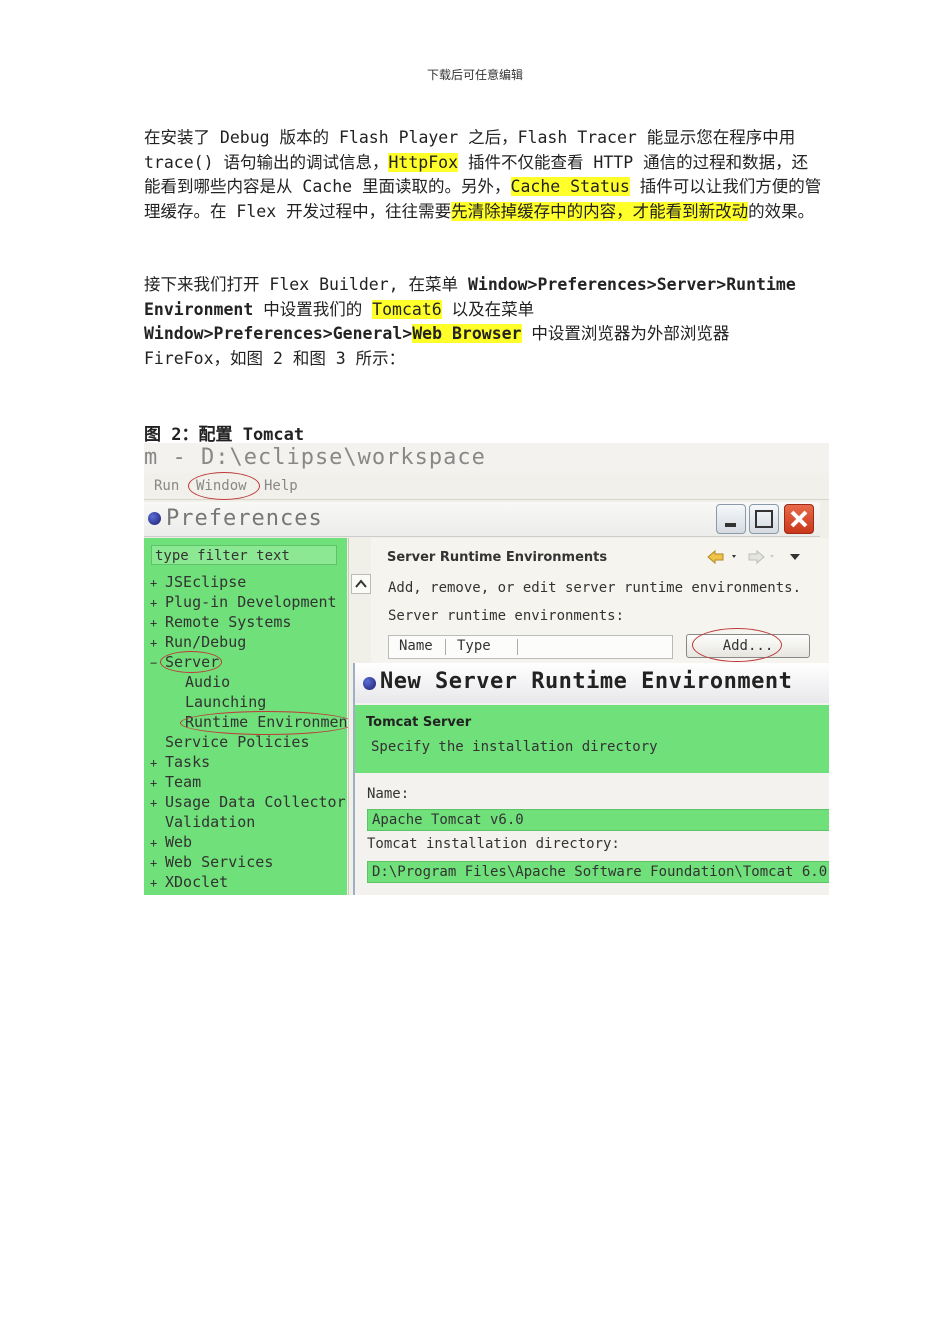  Describe the element at coordinates (506, 616) in the screenshot. I see `runtime-list-label: Server runtime environments:` at that location.